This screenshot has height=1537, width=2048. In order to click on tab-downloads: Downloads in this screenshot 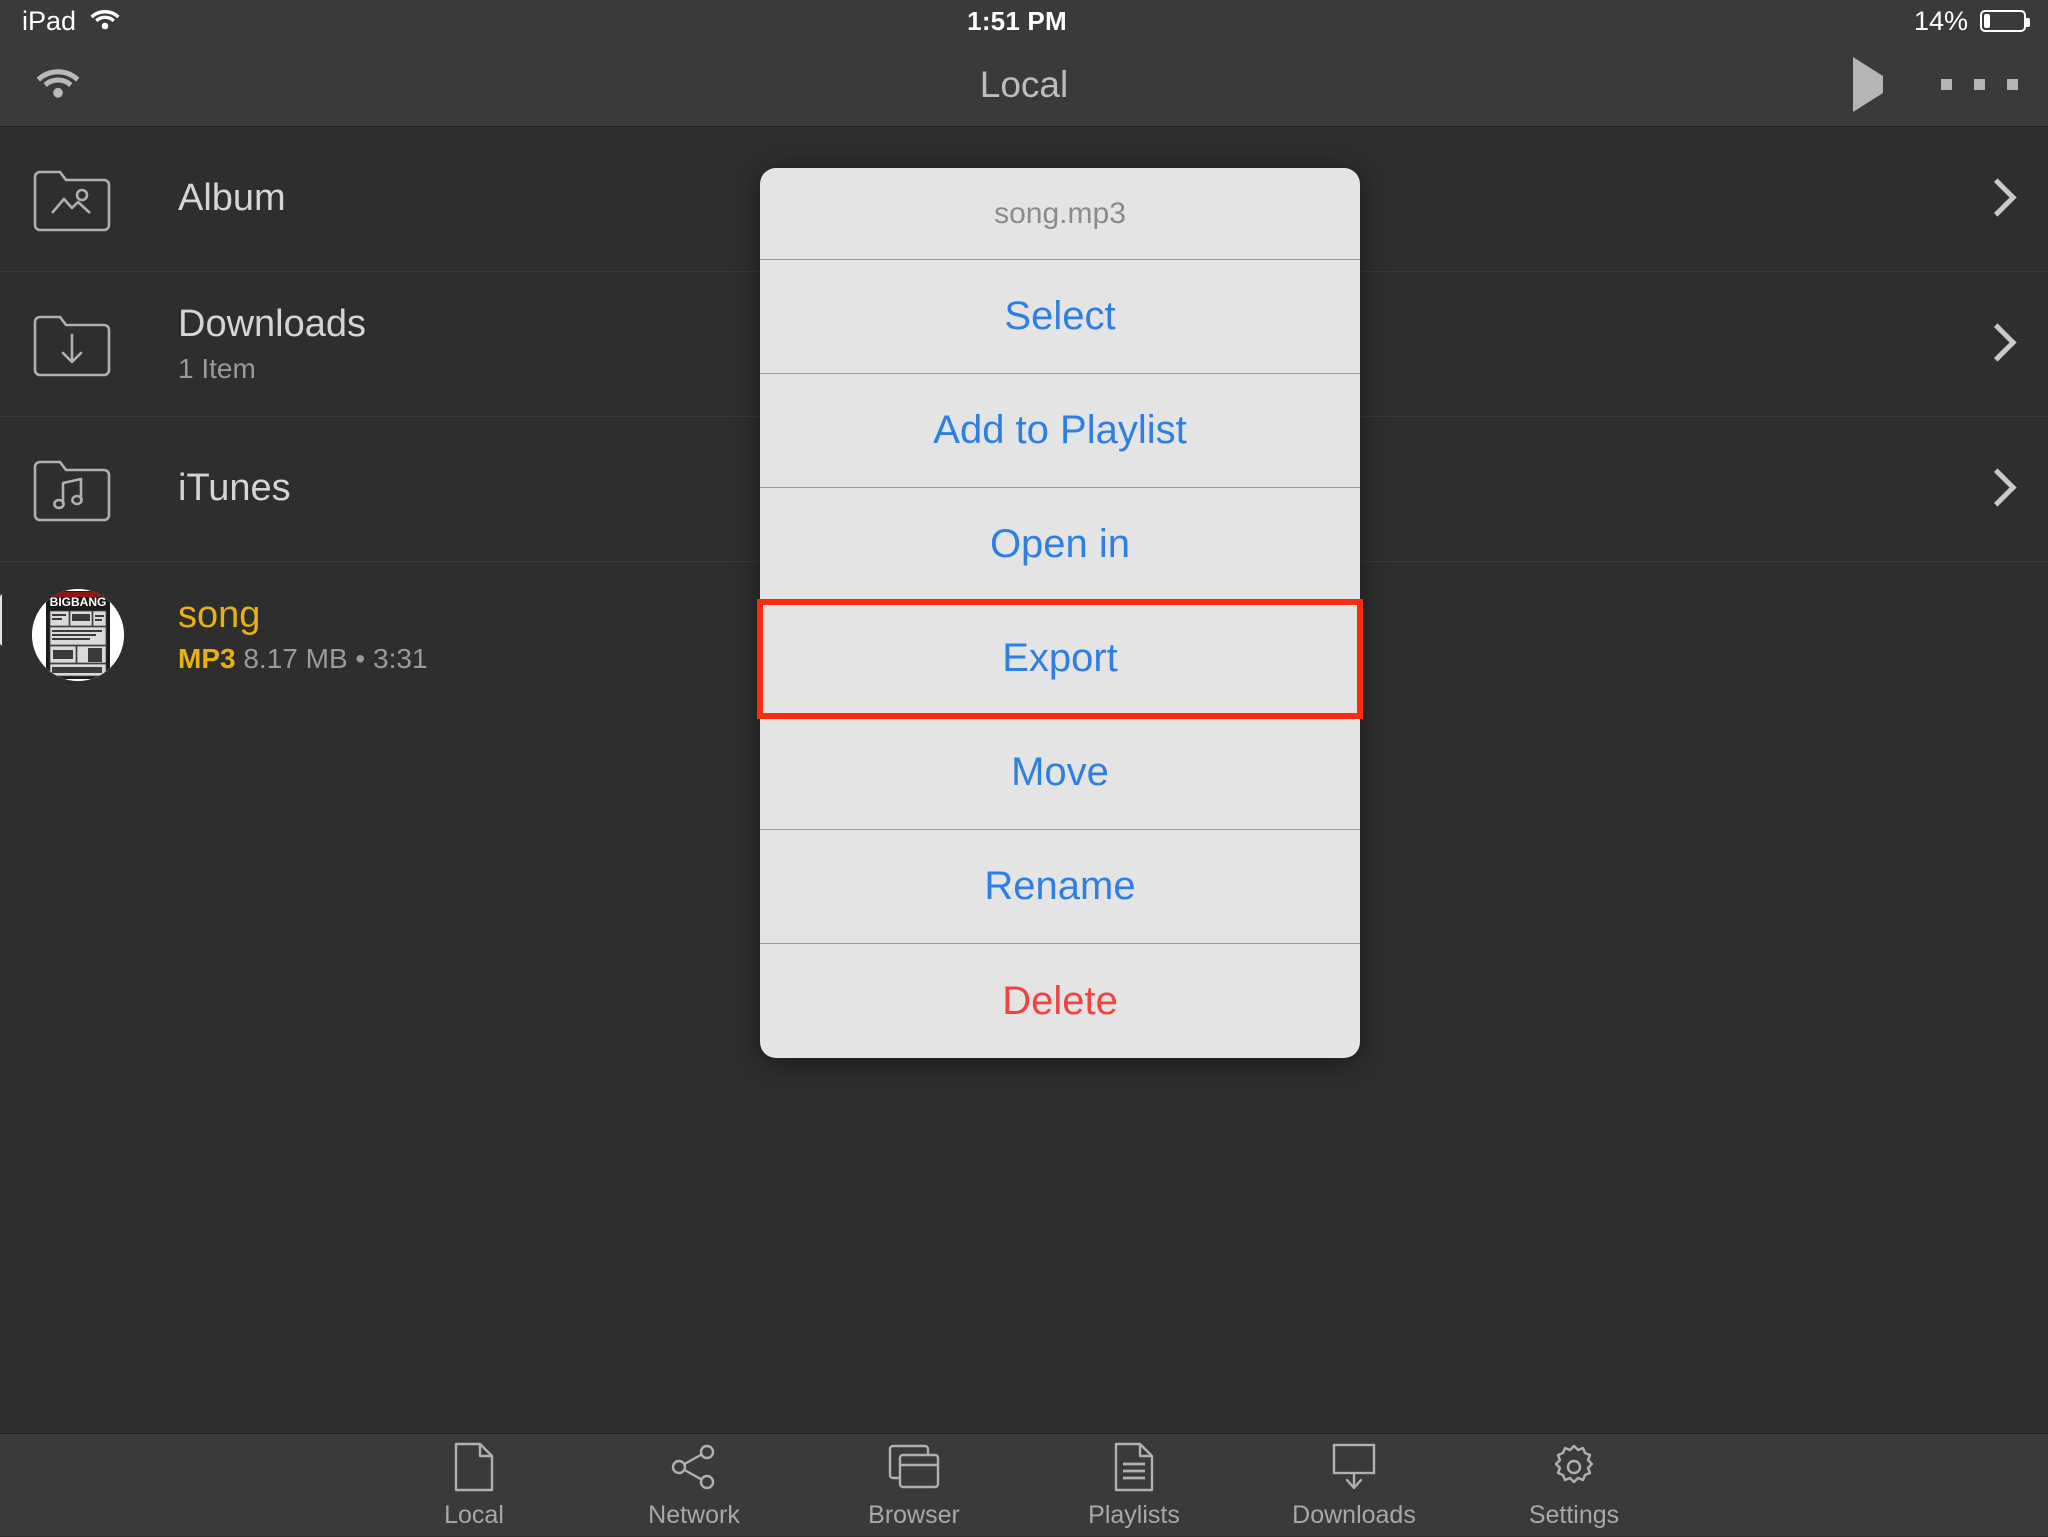, I will do `click(1354, 1485)`.